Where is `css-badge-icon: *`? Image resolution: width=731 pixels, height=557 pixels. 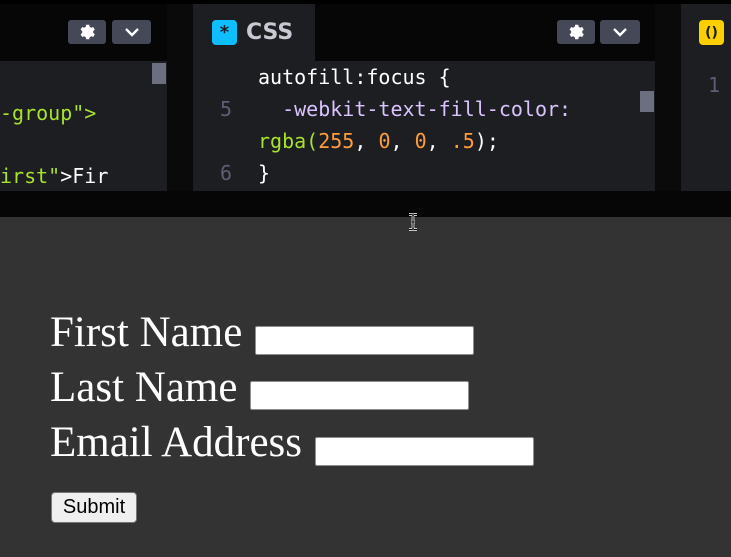 css-badge-icon: * is located at coordinates (224, 32).